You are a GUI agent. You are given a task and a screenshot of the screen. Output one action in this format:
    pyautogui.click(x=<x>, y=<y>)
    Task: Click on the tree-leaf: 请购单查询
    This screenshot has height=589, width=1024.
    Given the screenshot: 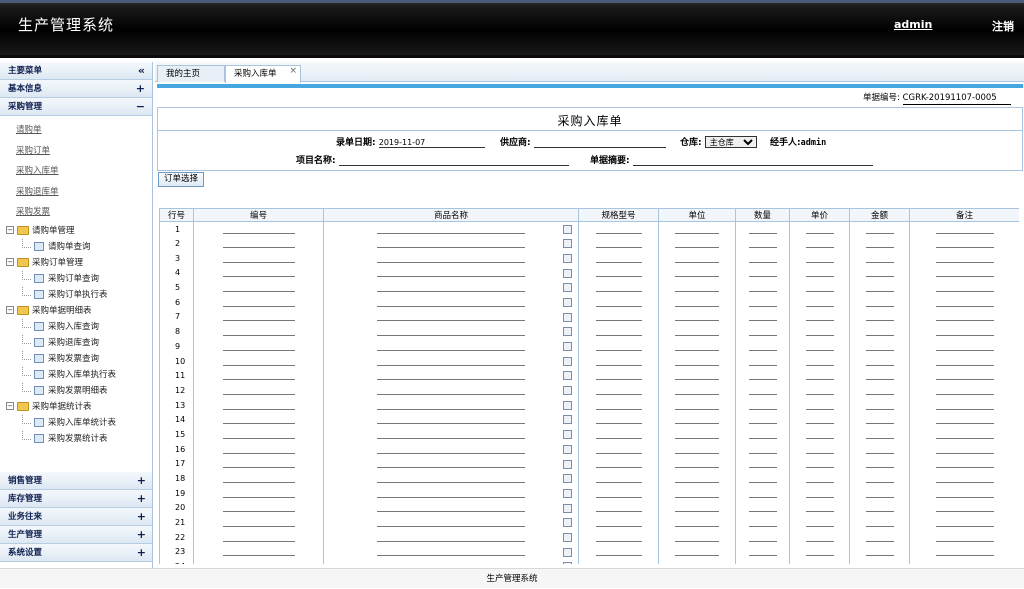 What is the action you would take?
    pyautogui.click(x=76, y=246)
    